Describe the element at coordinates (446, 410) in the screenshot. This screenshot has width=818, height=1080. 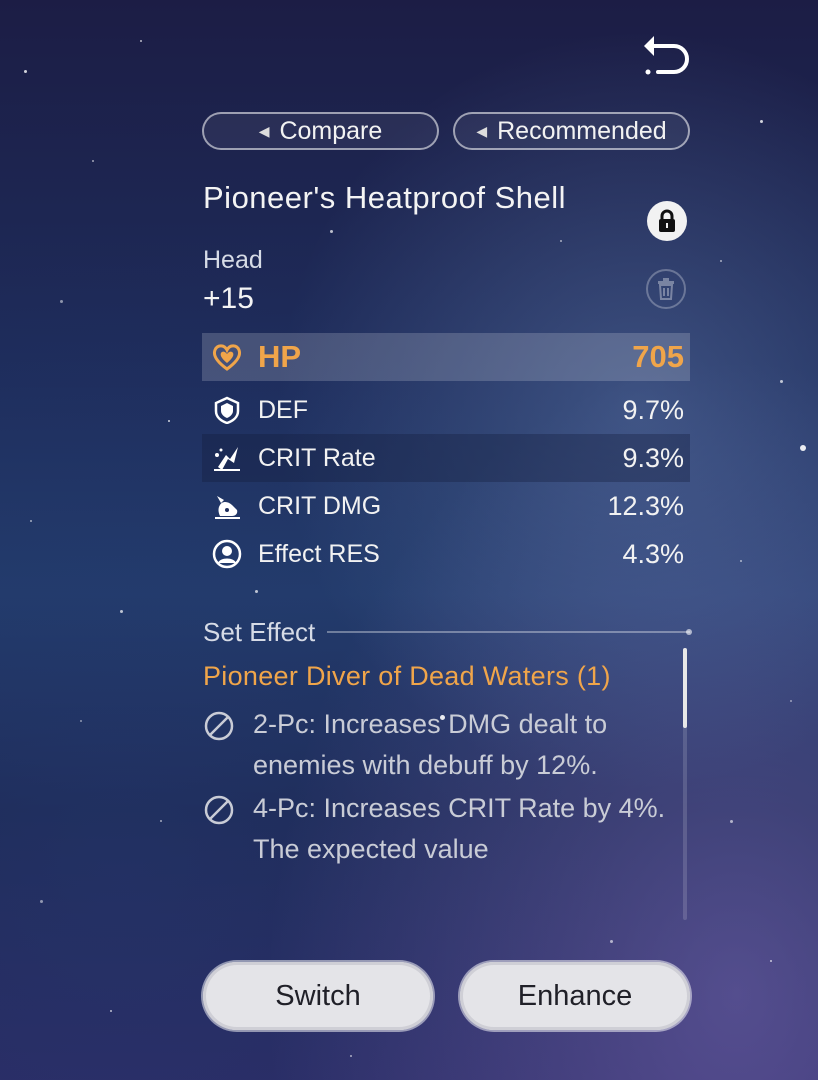
I see `sub-stat-row: DEF 9.7%` at that location.